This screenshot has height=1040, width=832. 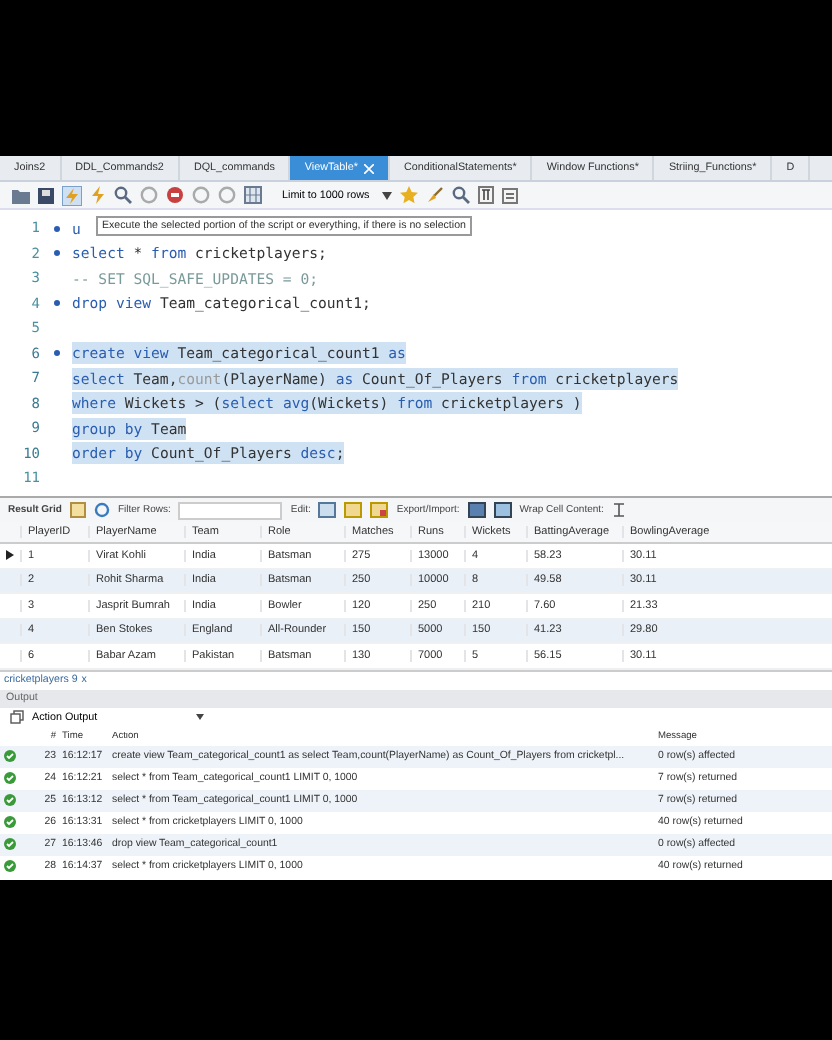 What do you see at coordinates (379, 510) in the screenshot?
I see `table-delete-icon` at bounding box center [379, 510].